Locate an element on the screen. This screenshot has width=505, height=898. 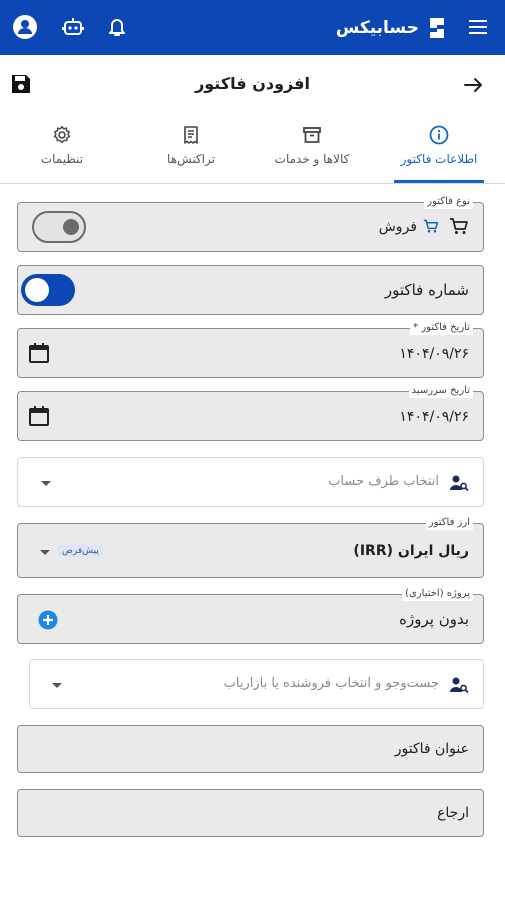
cart-icon is located at coordinates (459, 226).